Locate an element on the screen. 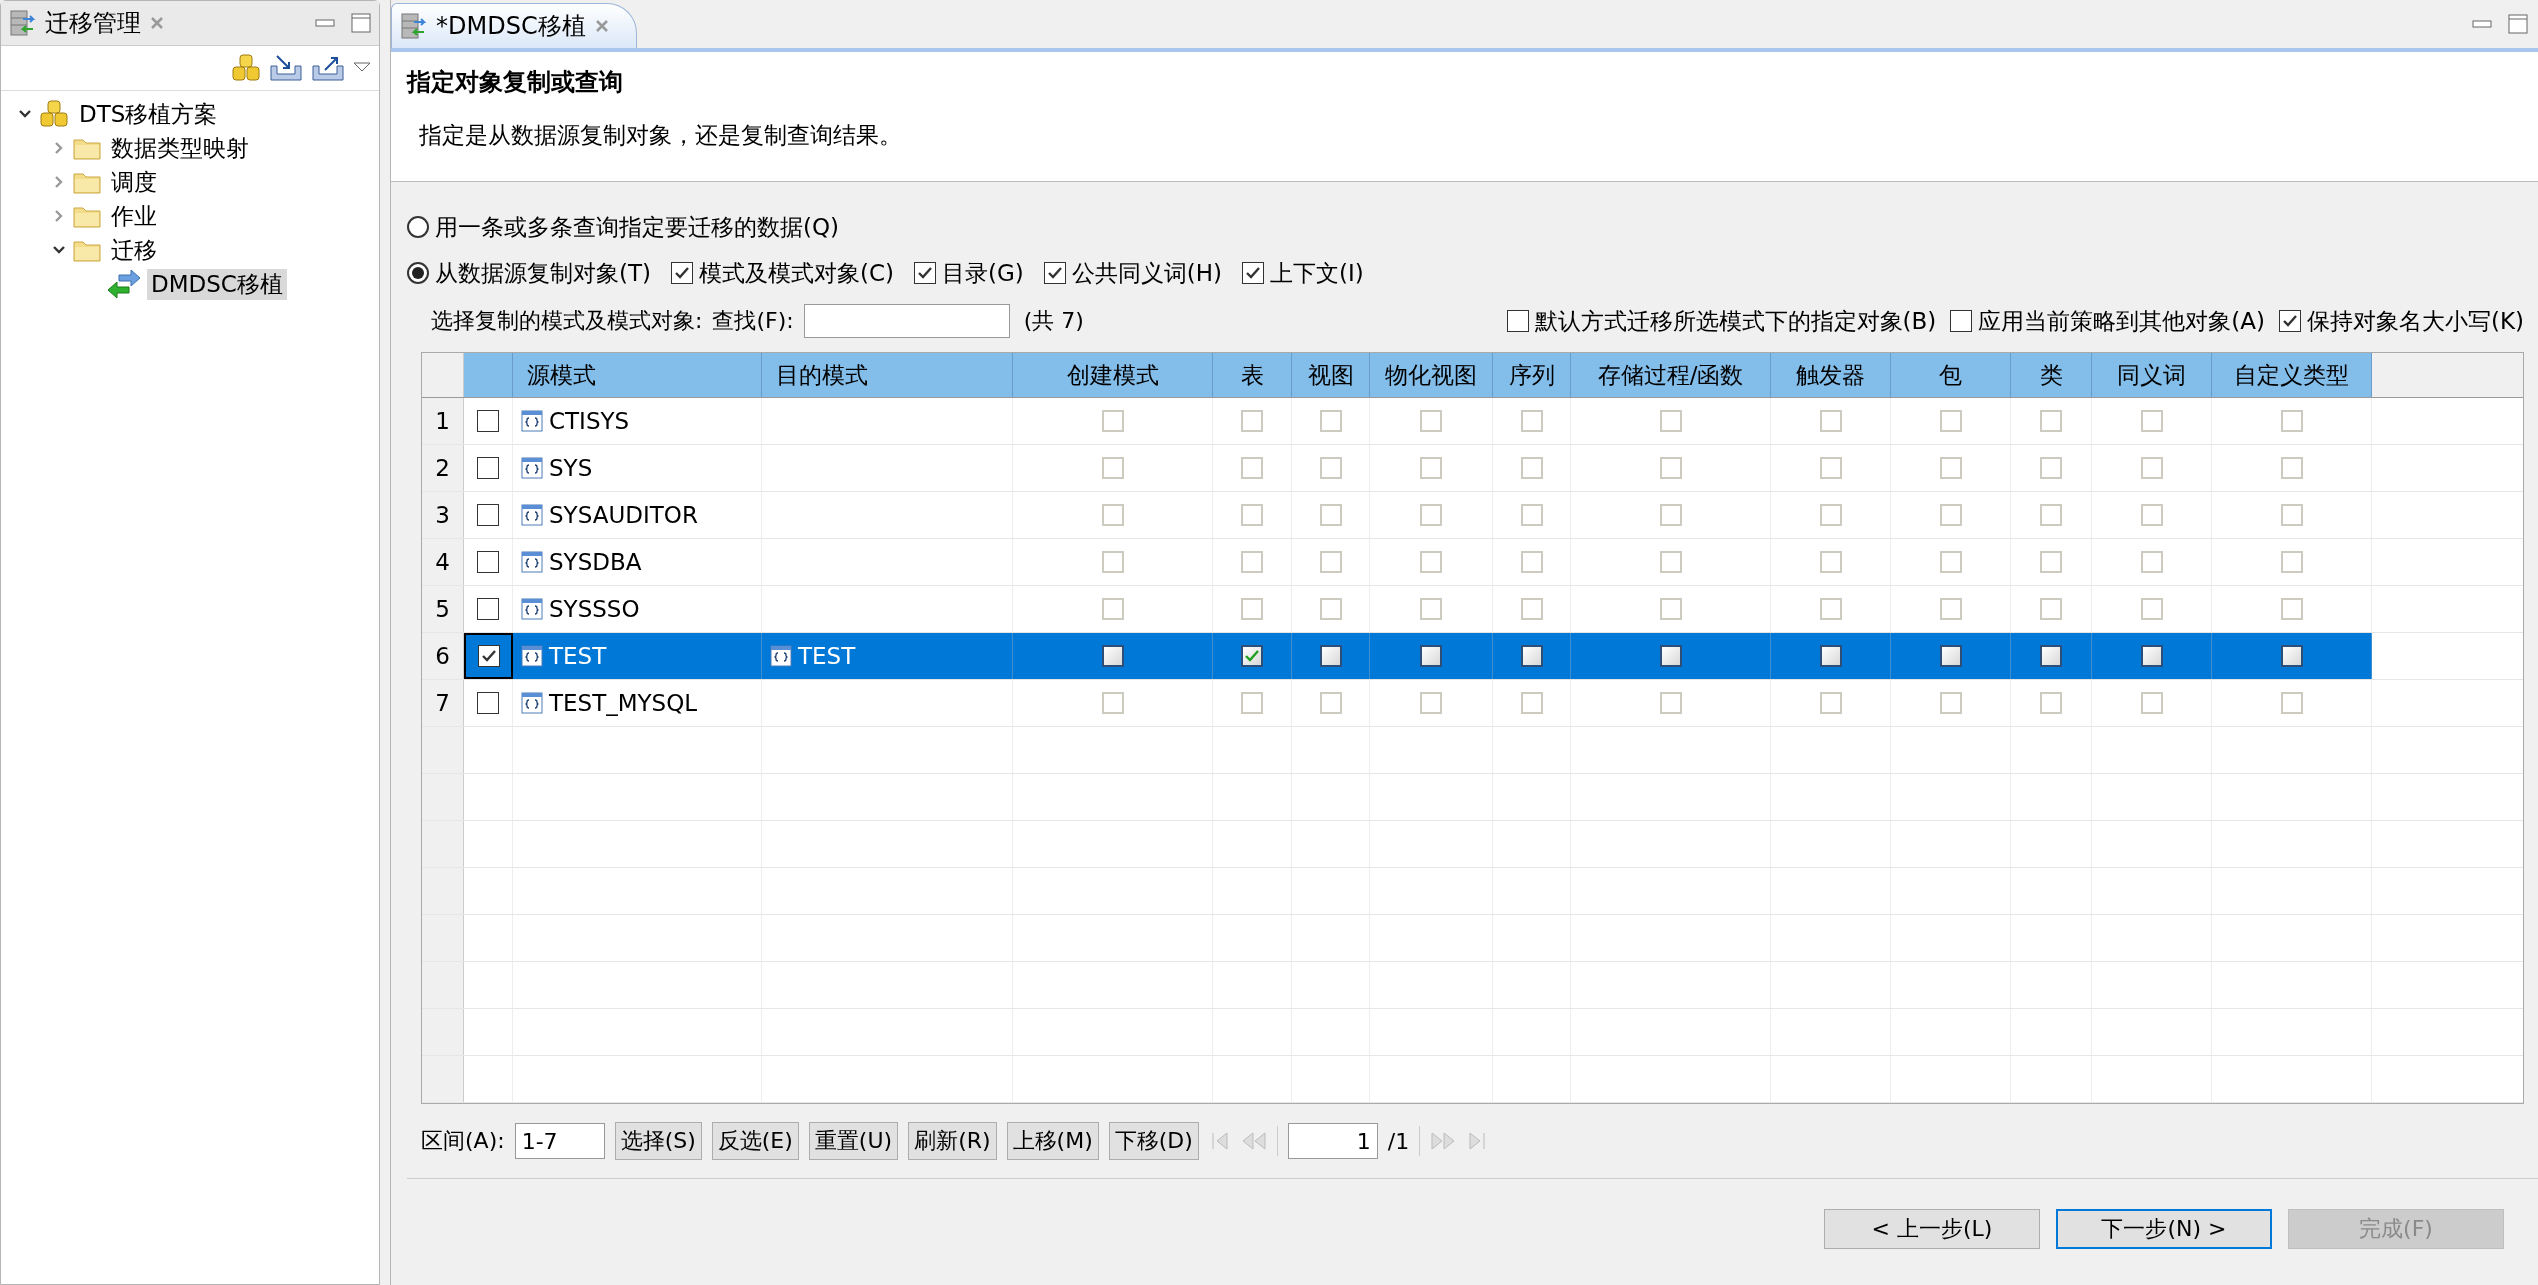 This screenshot has height=1285, width=2538. search-field is located at coordinates (906, 321).